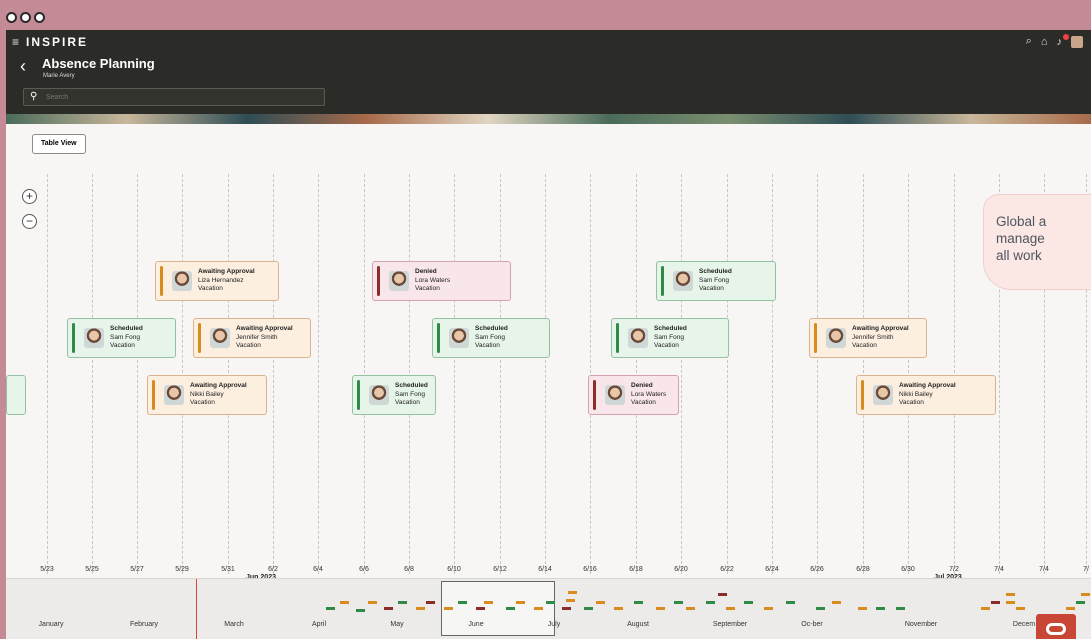  What do you see at coordinates (554, 624) in the screenshot?
I see `overview-month-label: July` at bounding box center [554, 624].